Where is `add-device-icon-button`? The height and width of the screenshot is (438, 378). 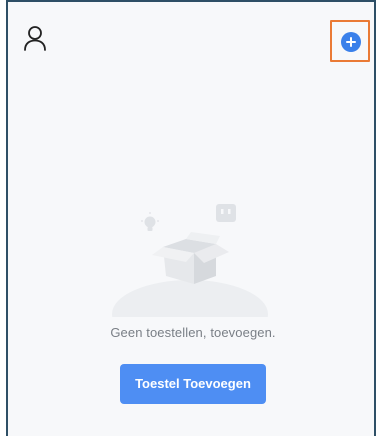
add-device-icon-button is located at coordinates (350, 41).